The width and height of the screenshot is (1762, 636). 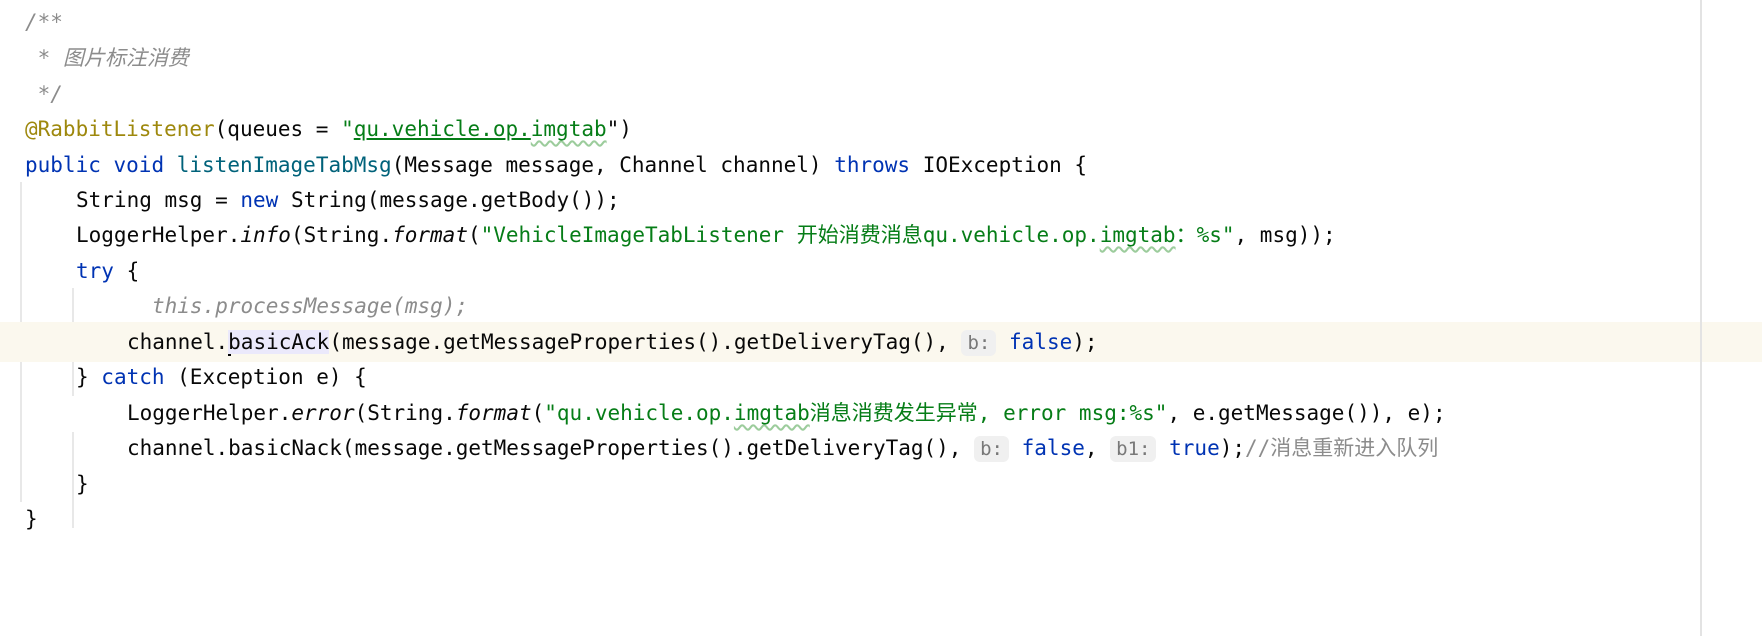 I want to click on code-line-1: /**, so click(x=881, y=22).